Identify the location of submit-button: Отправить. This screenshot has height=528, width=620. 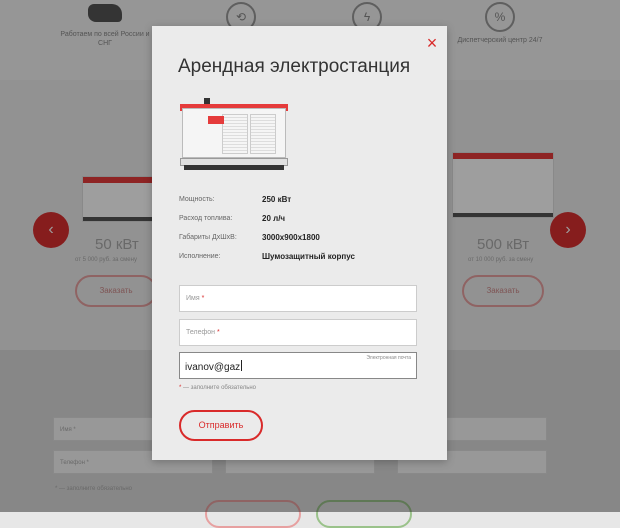
(221, 425).